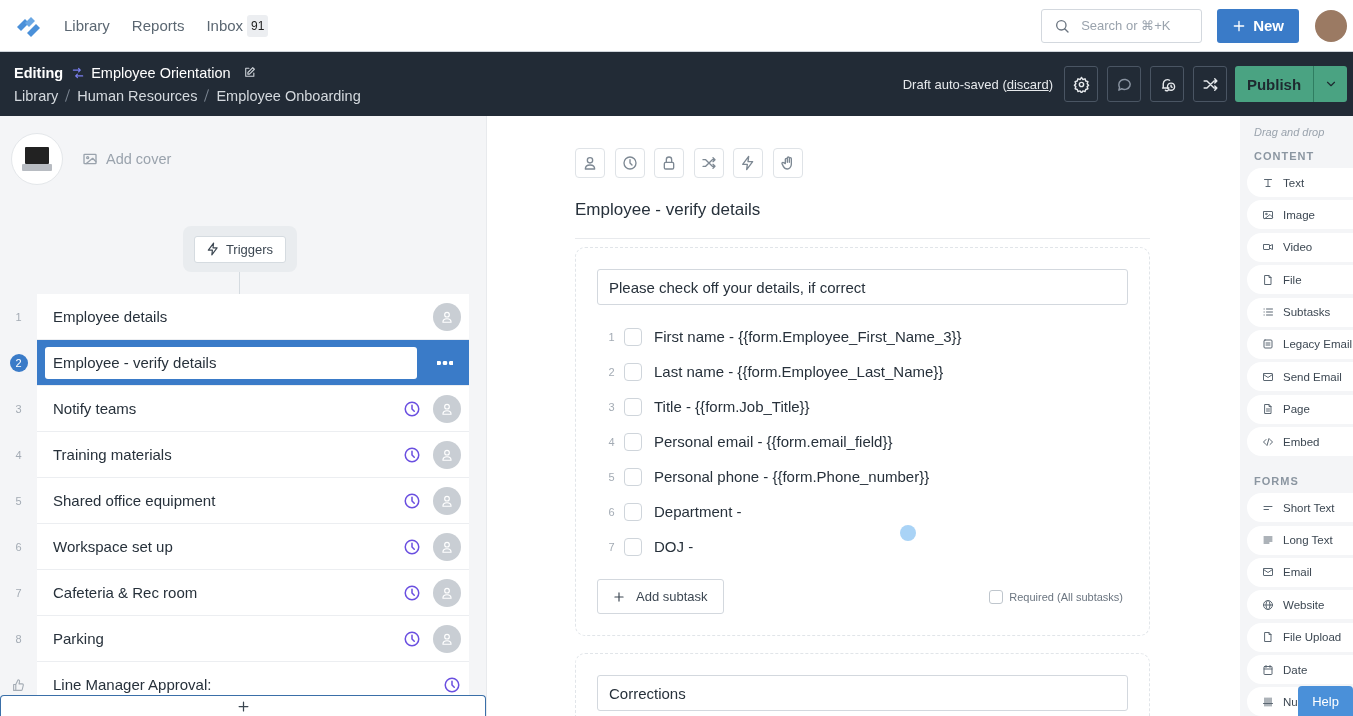 This screenshot has width=1353, height=716. What do you see at coordinates (977, 84) in the screenshot?
I see `save-status: Draft auto-saved (discard)` at bounding box center [977, 84].